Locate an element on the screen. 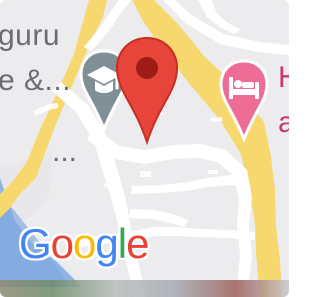 Image resolution: width=320 pixels, height=297 pixels. place-label-top: guru is located at coordinates (30, 36).